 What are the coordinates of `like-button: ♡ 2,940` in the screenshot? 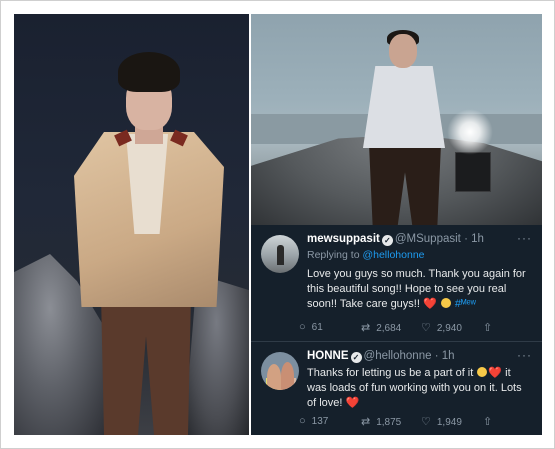 It's located at (441, 327).